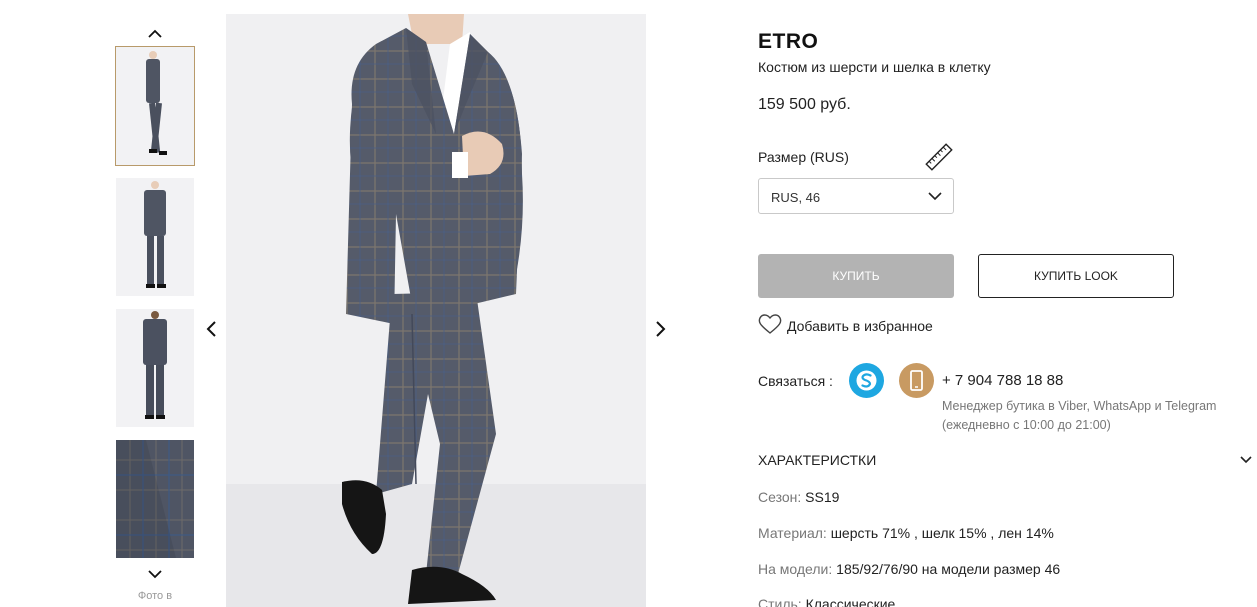 This screenshot has height=607, width=1257. Describe the element at coordinates (780, 601) in the screenshot. I see `attribute-key: Стиль:` at that location.